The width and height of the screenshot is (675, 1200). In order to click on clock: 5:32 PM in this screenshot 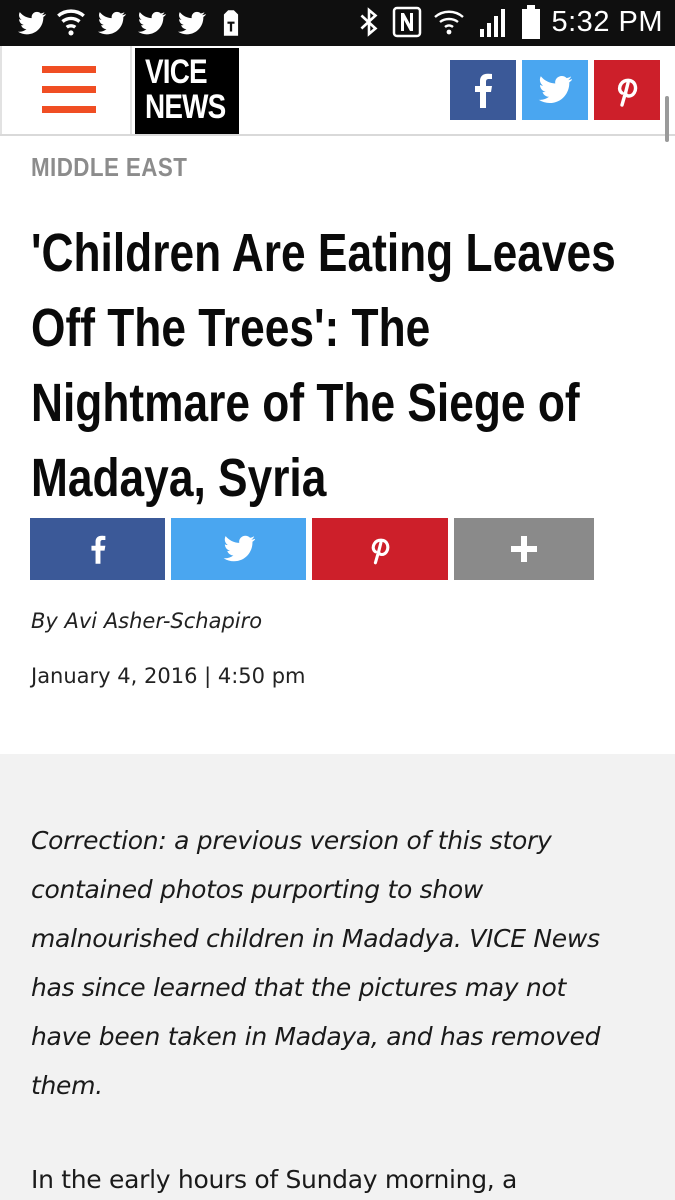, I will do `click(607, 21)`.